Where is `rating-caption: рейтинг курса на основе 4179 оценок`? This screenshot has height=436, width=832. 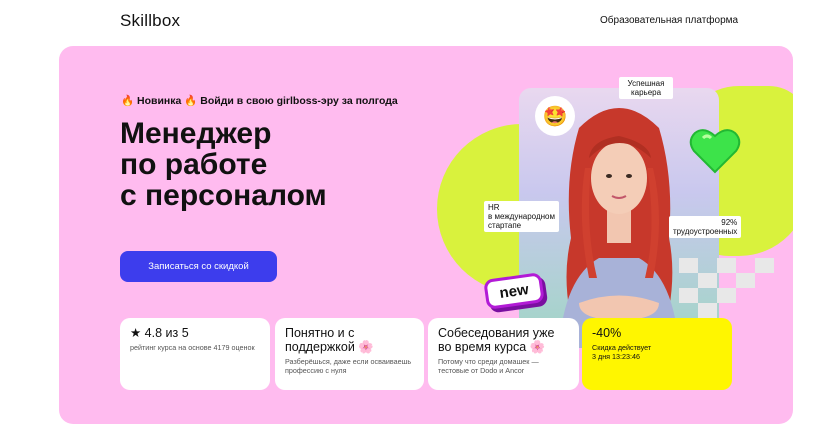 rating-caption: рейтинг курса на основе 4179 оценок is located at coordinates (192, 347).